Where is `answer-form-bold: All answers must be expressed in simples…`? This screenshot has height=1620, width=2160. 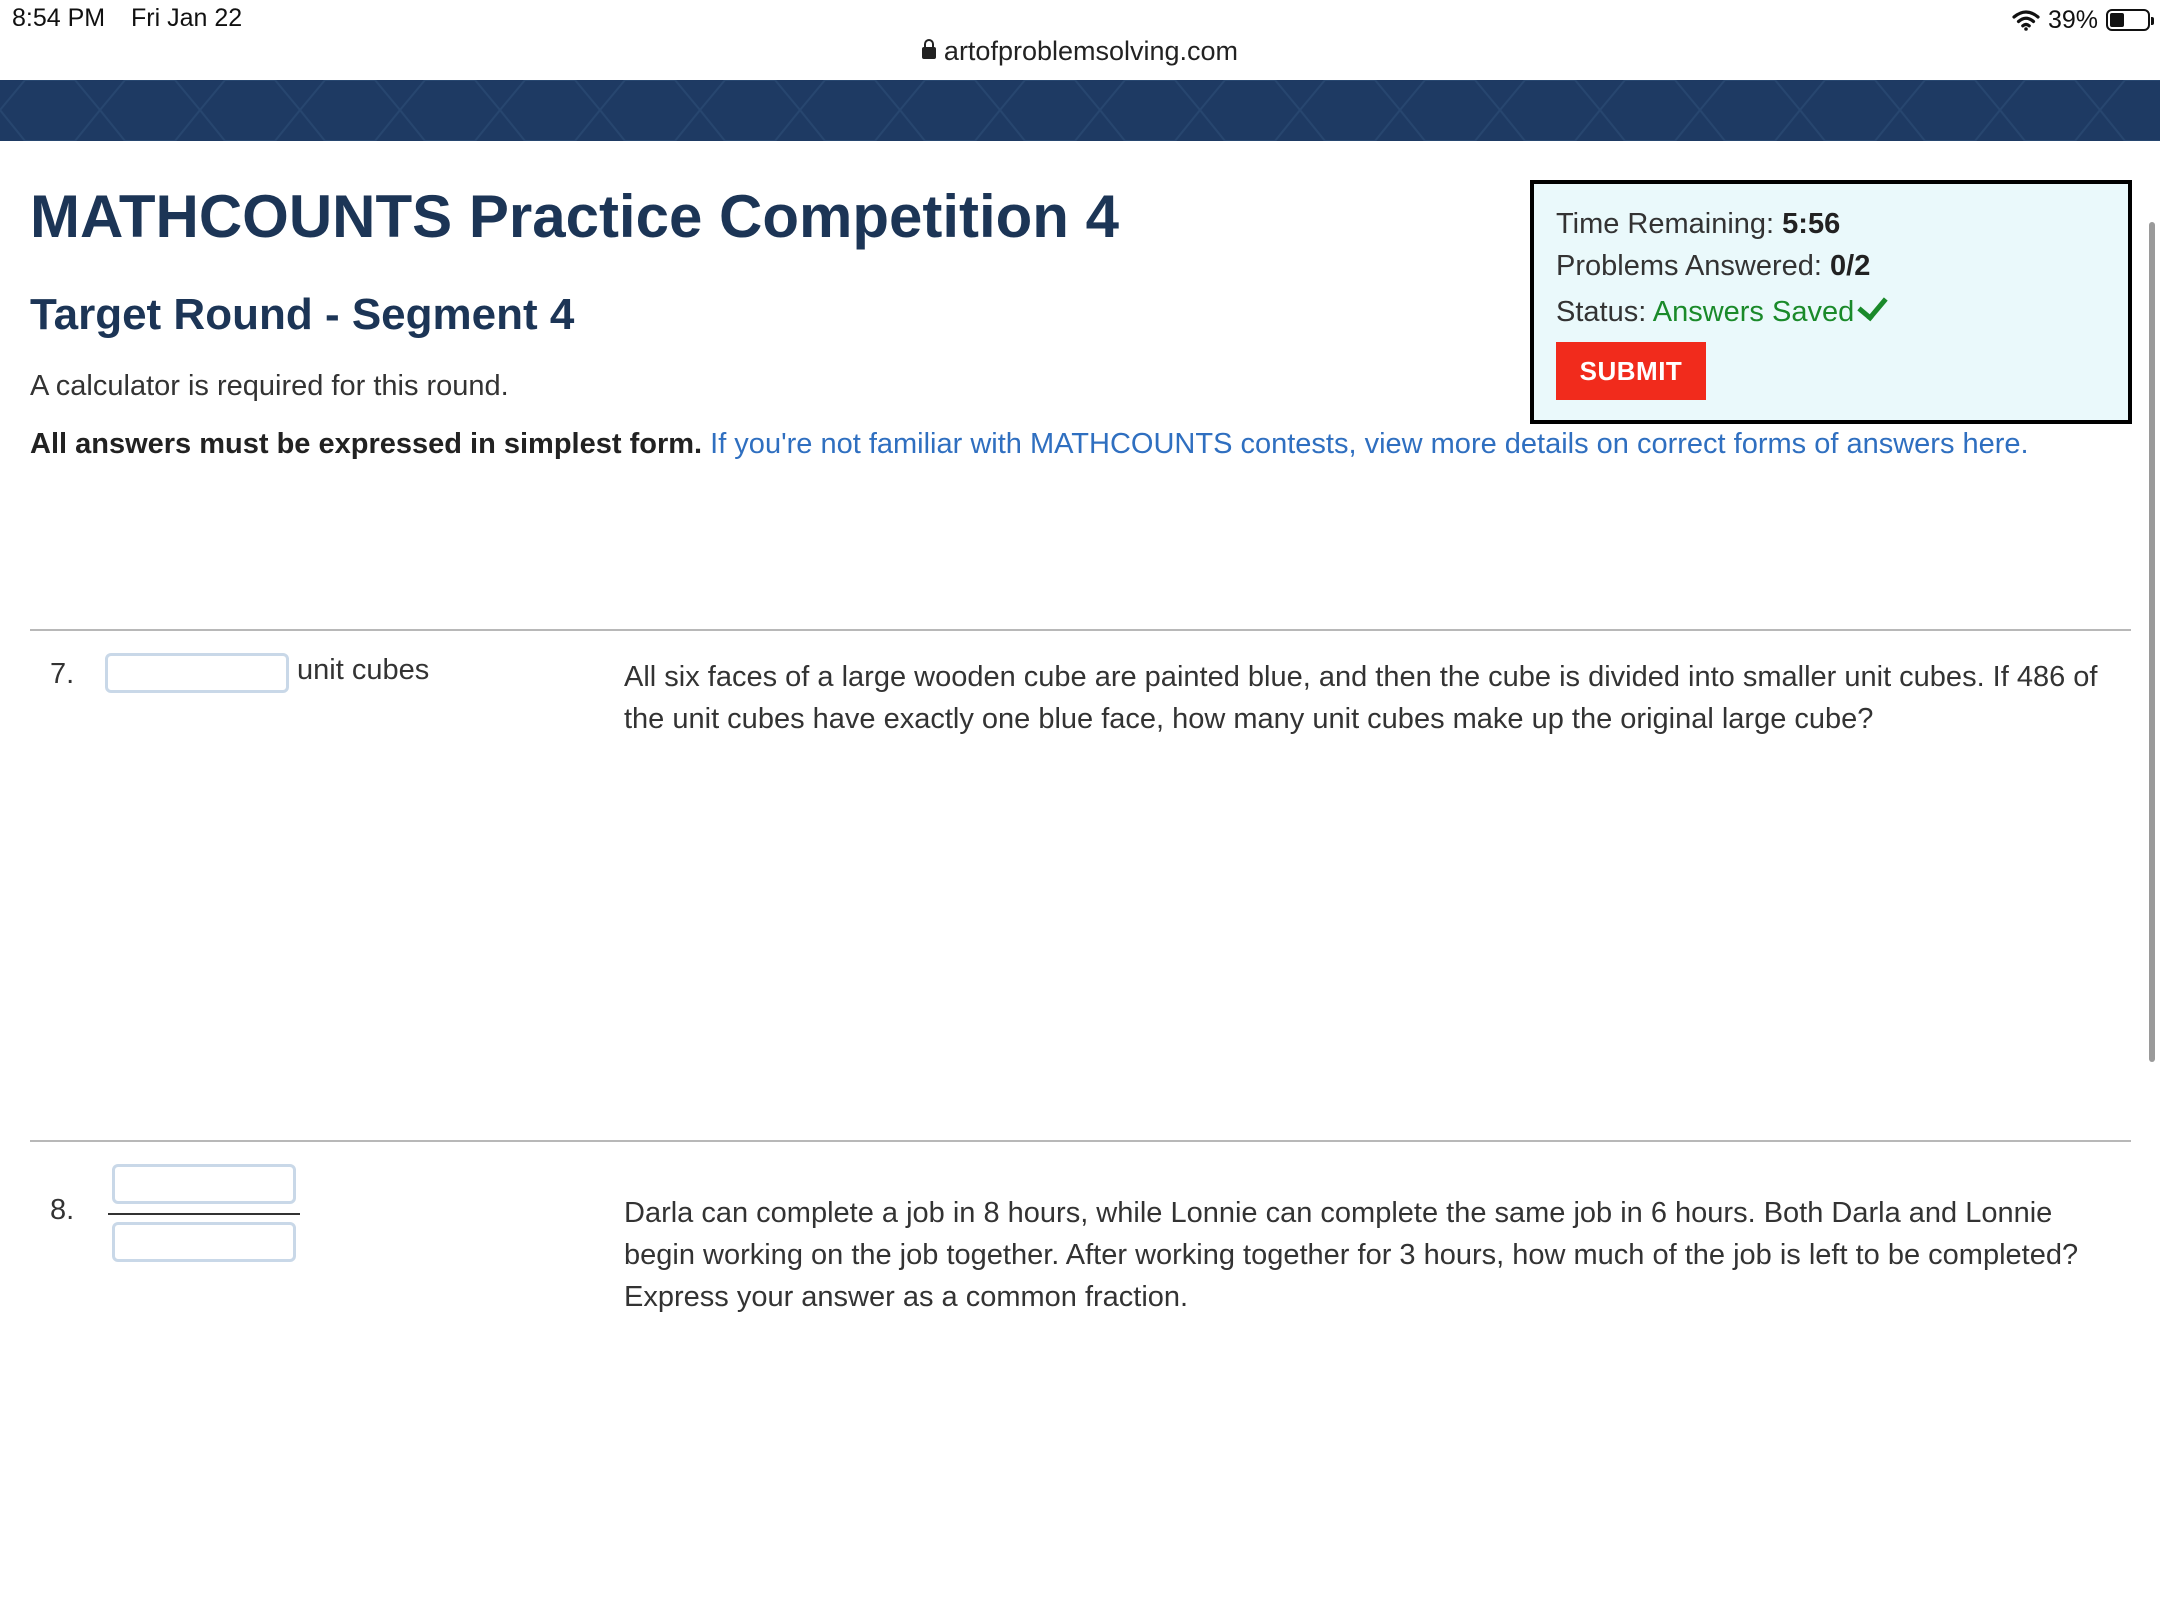
answer-form-bold: All answers must be expressed in simples… is located at coordinates (366, 444).